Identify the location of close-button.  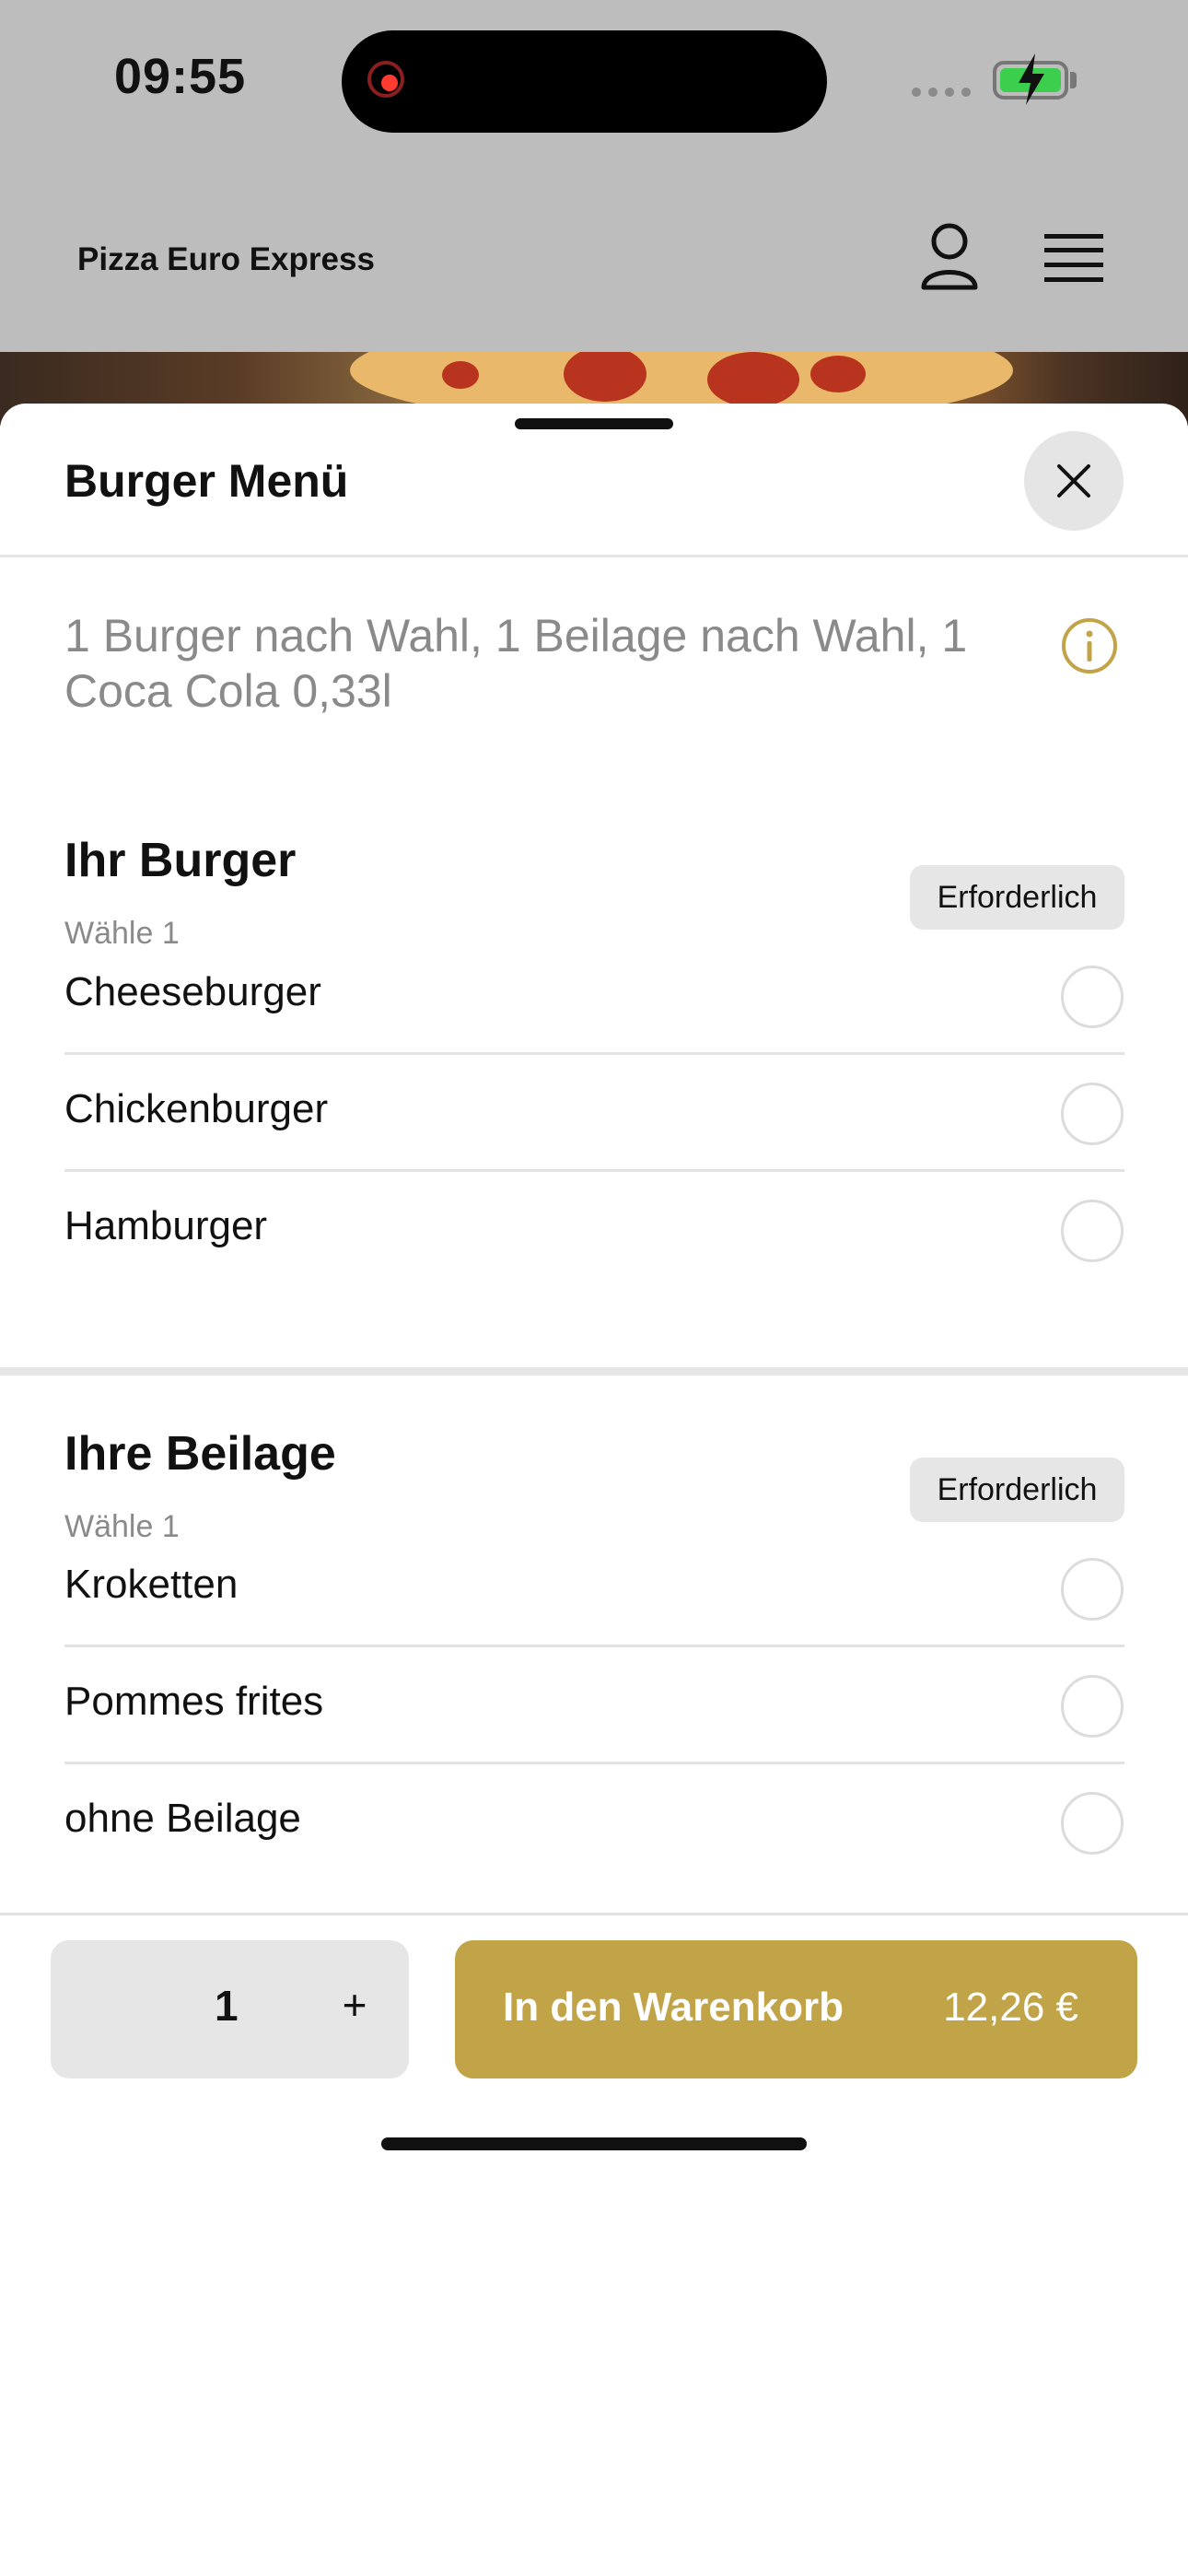
(1074, 481).